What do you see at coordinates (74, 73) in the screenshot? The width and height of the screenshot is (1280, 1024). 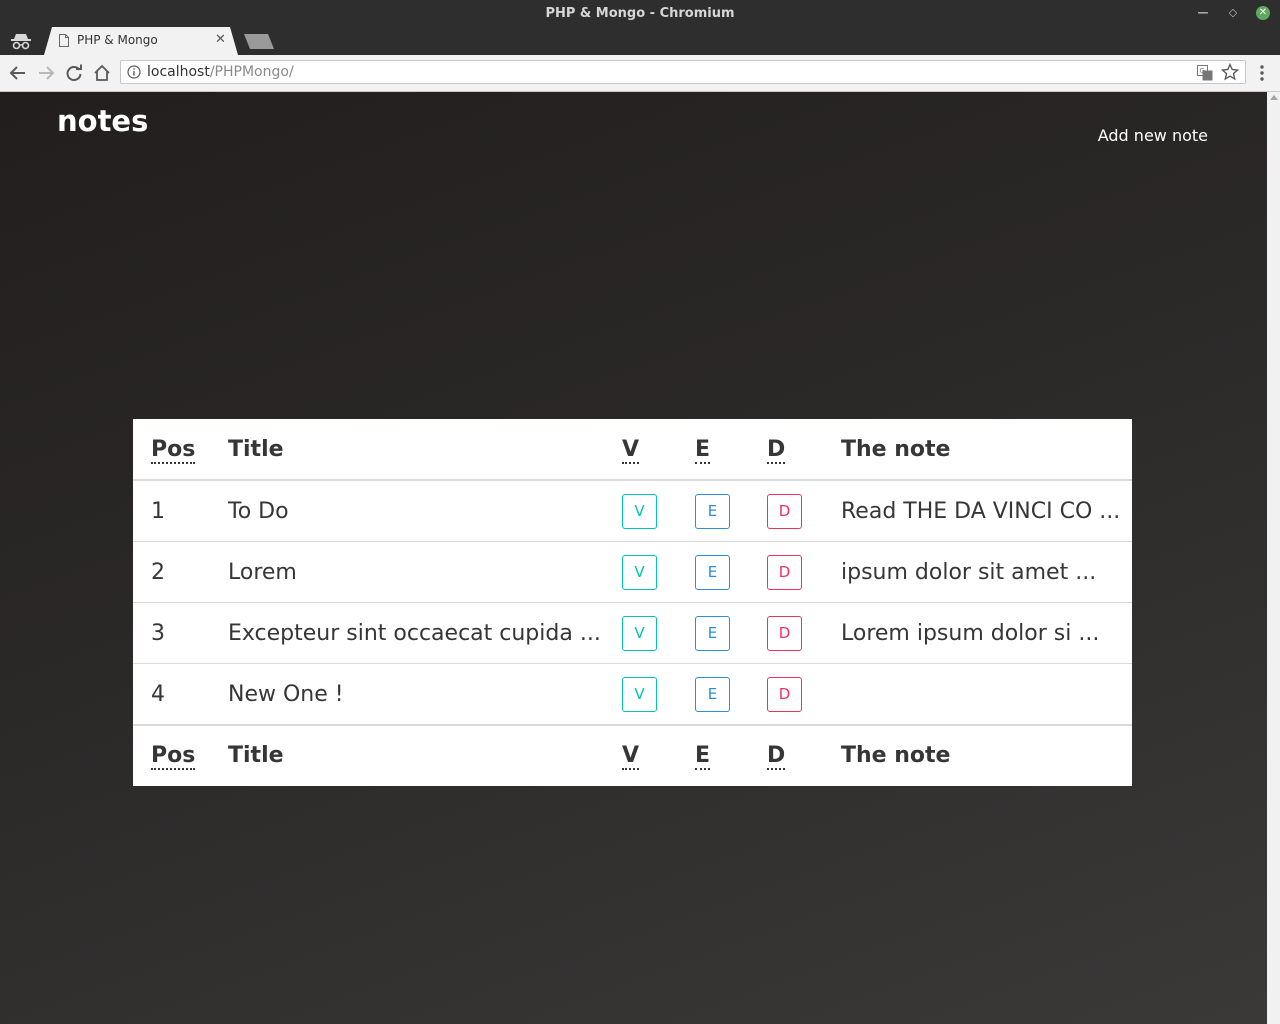 I see `reload-icon` at bounding box center [74, 73].